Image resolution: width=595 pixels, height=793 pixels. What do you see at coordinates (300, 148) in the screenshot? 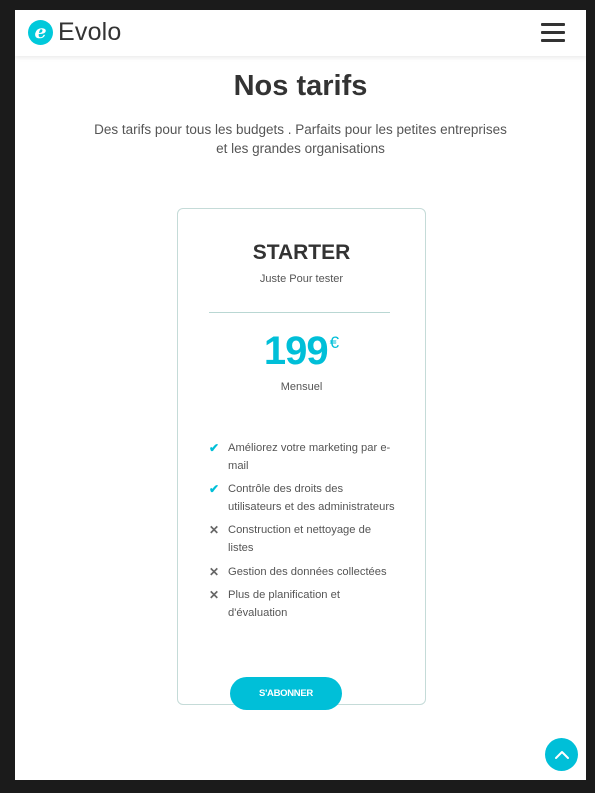
I see `subtitle-line: et les grandes organisations` at bounding box center [300, 148].